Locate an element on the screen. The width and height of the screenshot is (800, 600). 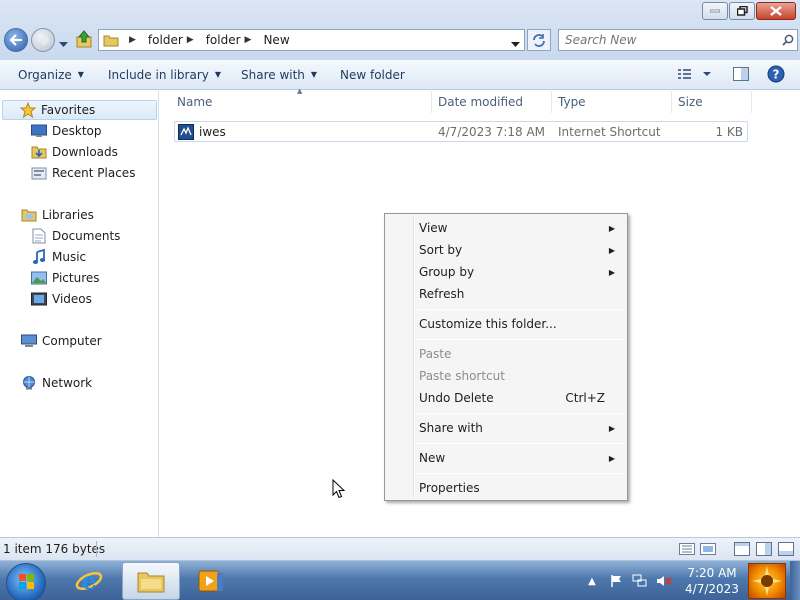
restore-button is located at coordinates (742, 11).